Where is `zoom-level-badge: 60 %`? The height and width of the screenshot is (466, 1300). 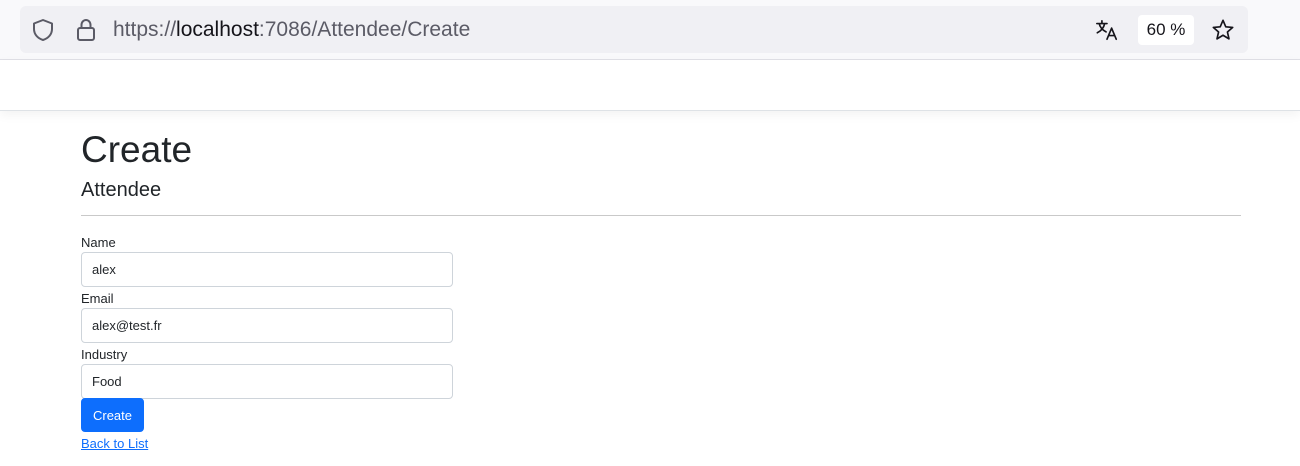
zoom-level-badge: 60 % is located at coordinates (1166, 30).